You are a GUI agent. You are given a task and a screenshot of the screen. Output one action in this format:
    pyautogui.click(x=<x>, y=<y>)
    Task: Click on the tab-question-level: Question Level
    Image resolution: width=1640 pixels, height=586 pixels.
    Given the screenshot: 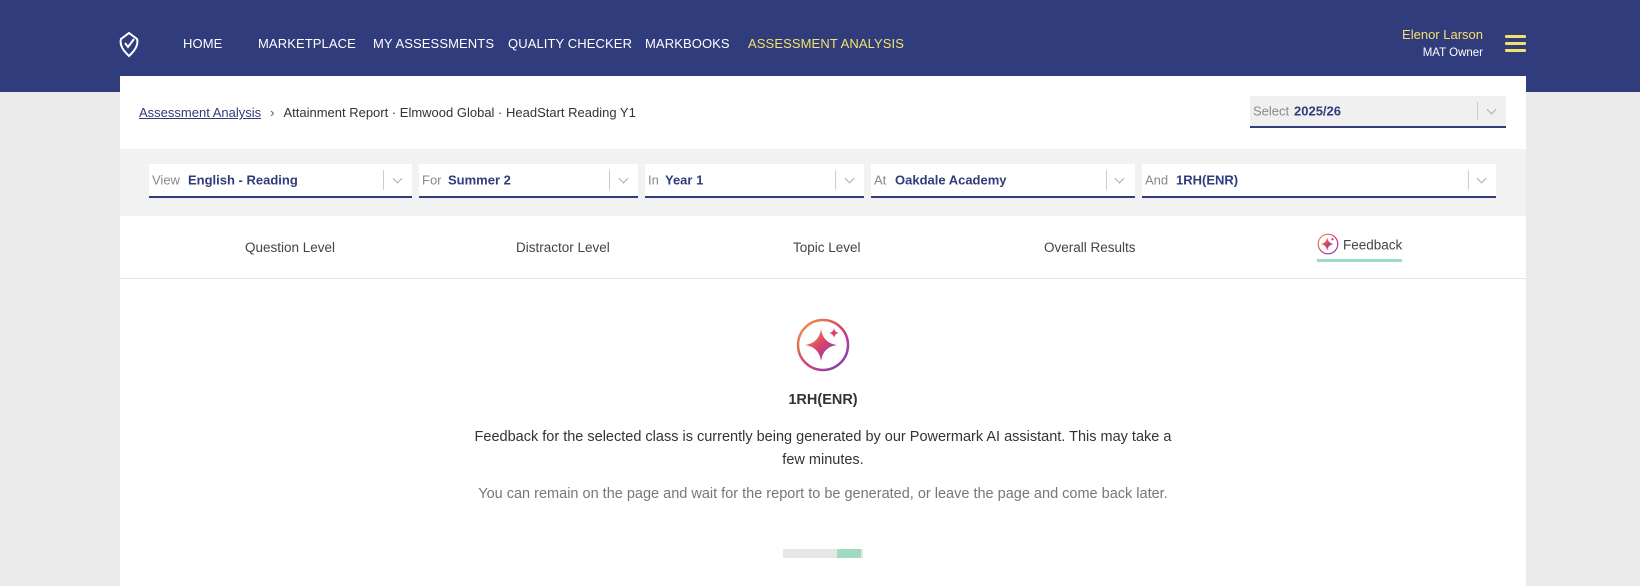 What is the action you would take?
    pyautogui.click(x=290, y=247)
    